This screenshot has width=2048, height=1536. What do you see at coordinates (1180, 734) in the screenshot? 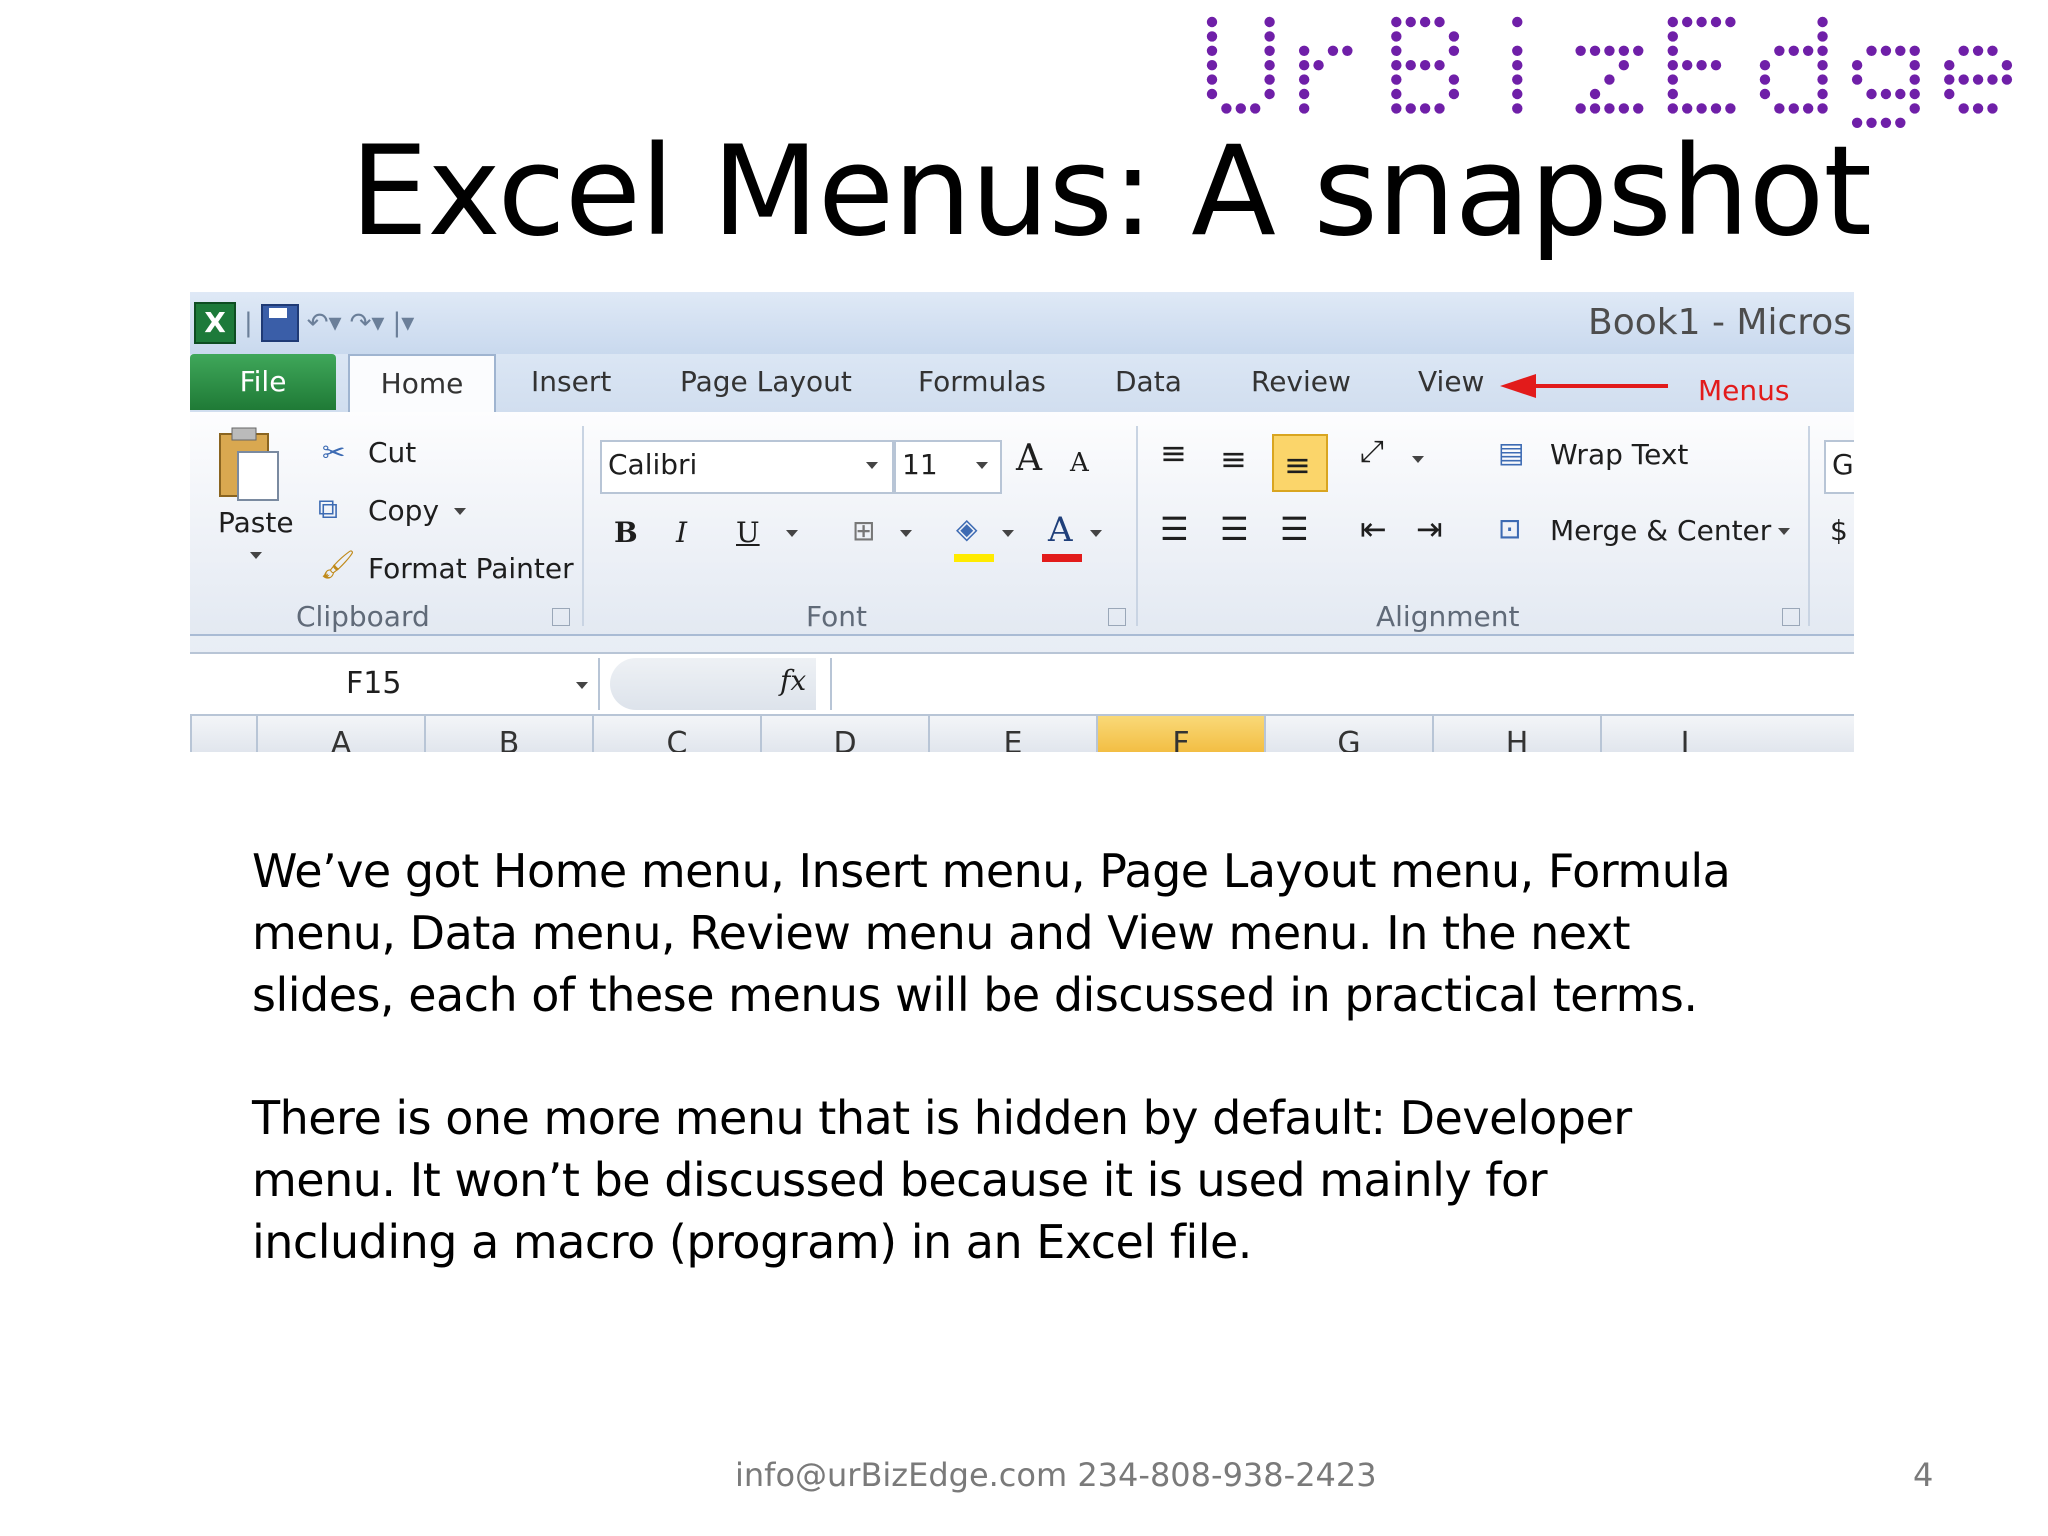
I see `column-header-f: F` at bounding box center [1180, 734].